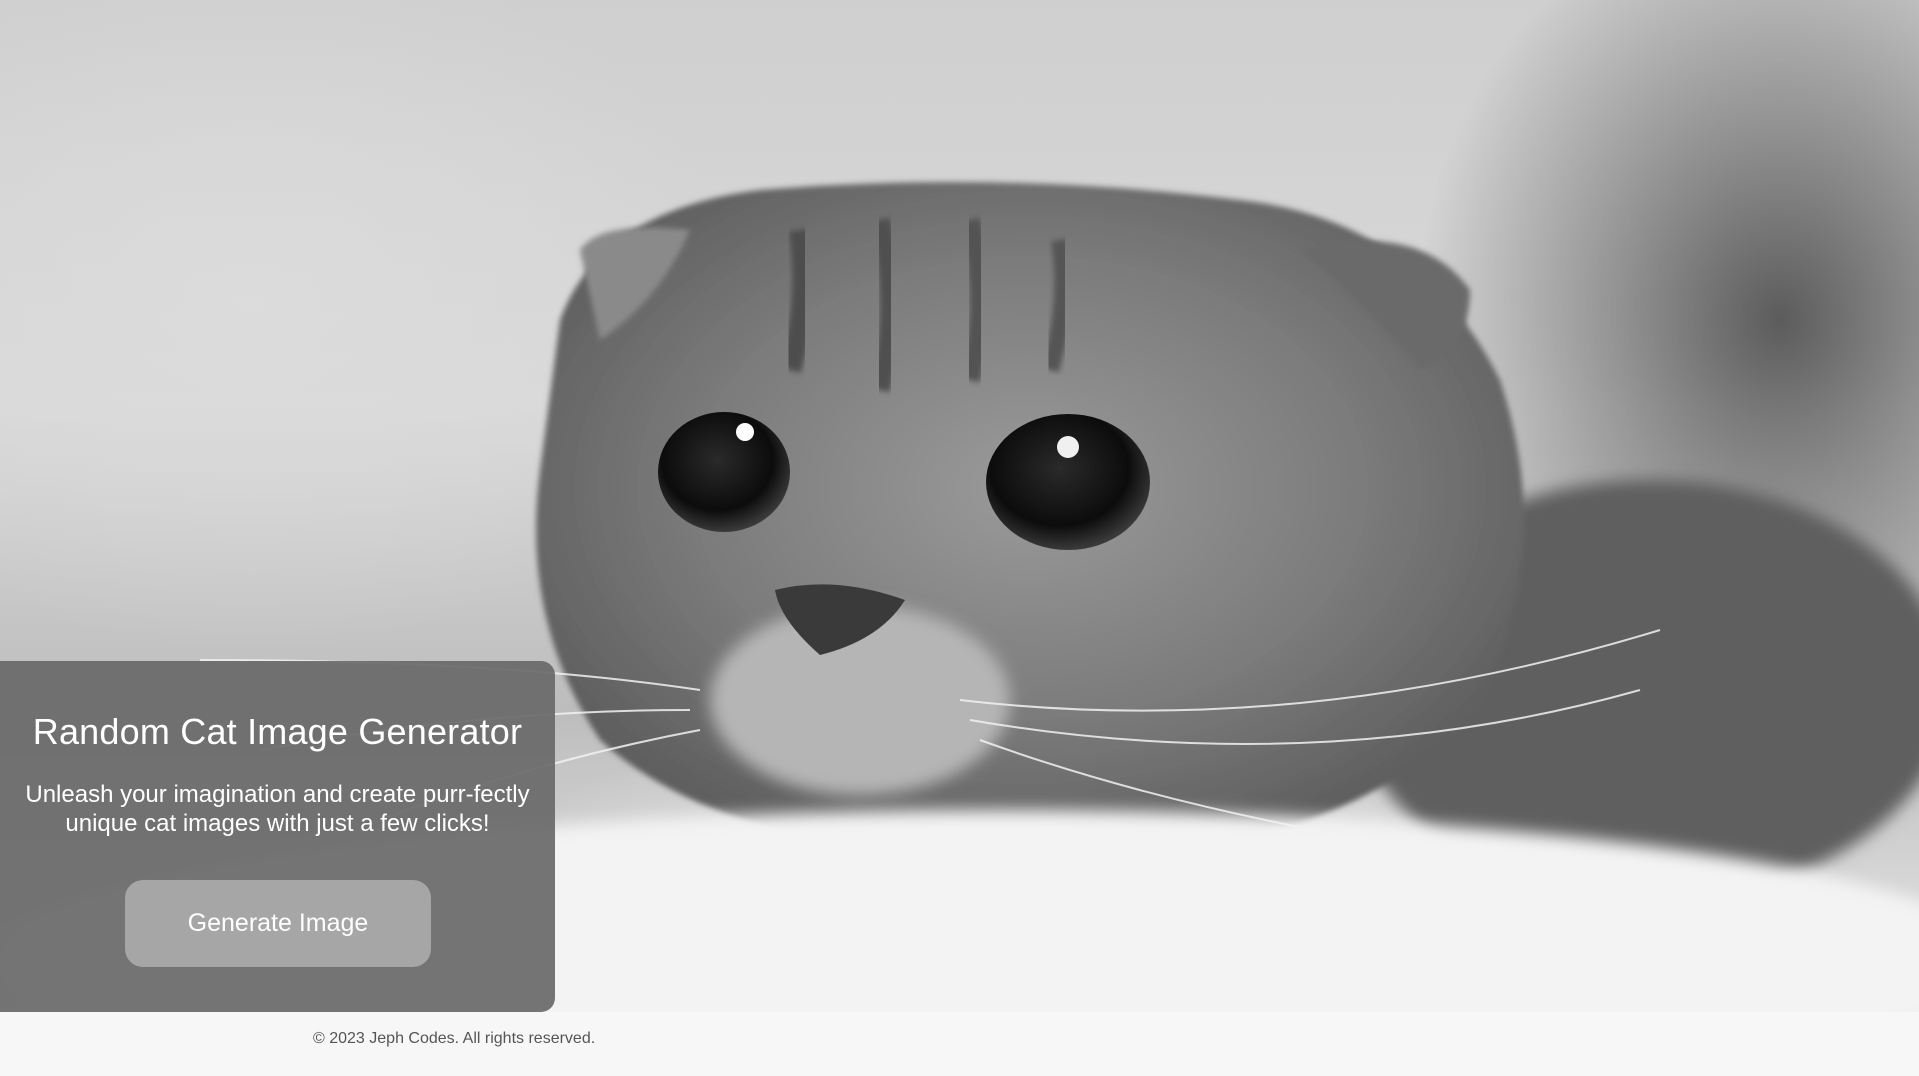  Describe the element at coordinates (277, 731) in the screenshot. I see `page-title: Random Cat Image Generator` at that location.